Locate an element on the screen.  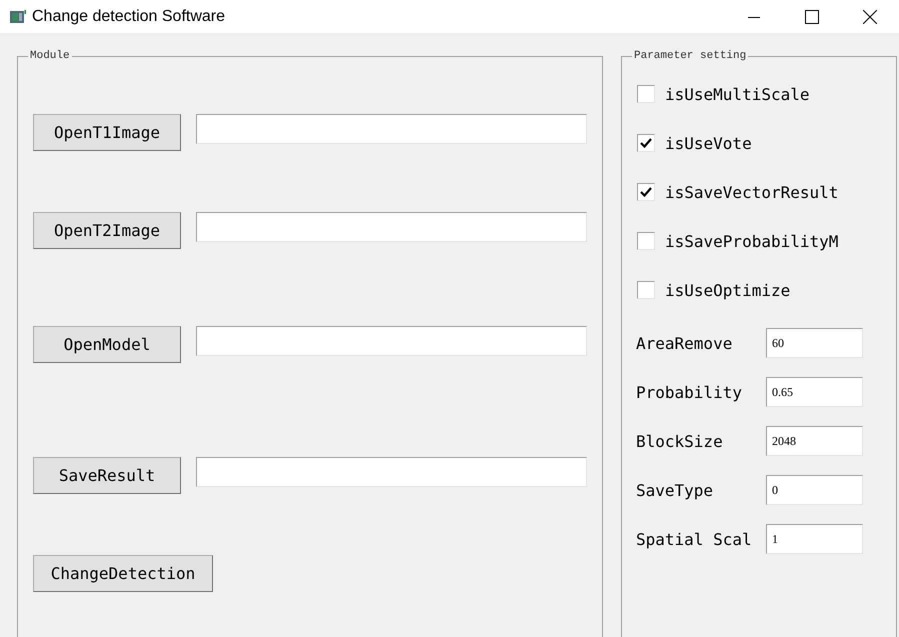
checkbox-label: isSaveVectorResult is located at coordinates (751, 192).